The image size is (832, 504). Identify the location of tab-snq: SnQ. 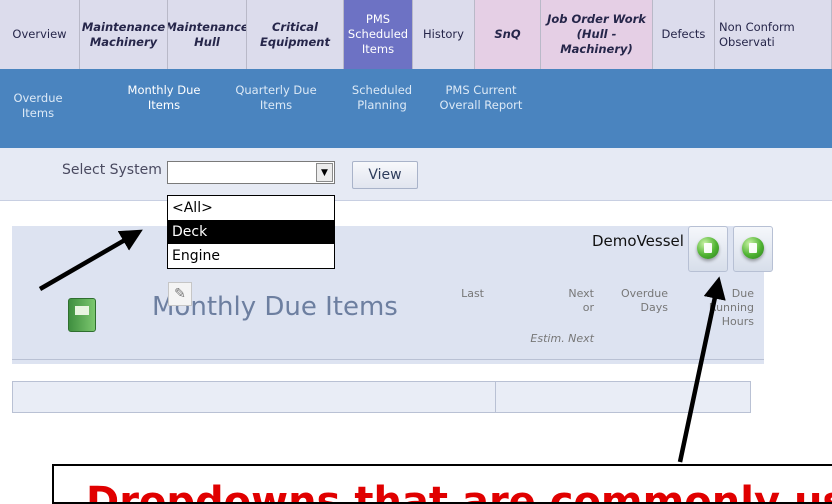
(508, 34).